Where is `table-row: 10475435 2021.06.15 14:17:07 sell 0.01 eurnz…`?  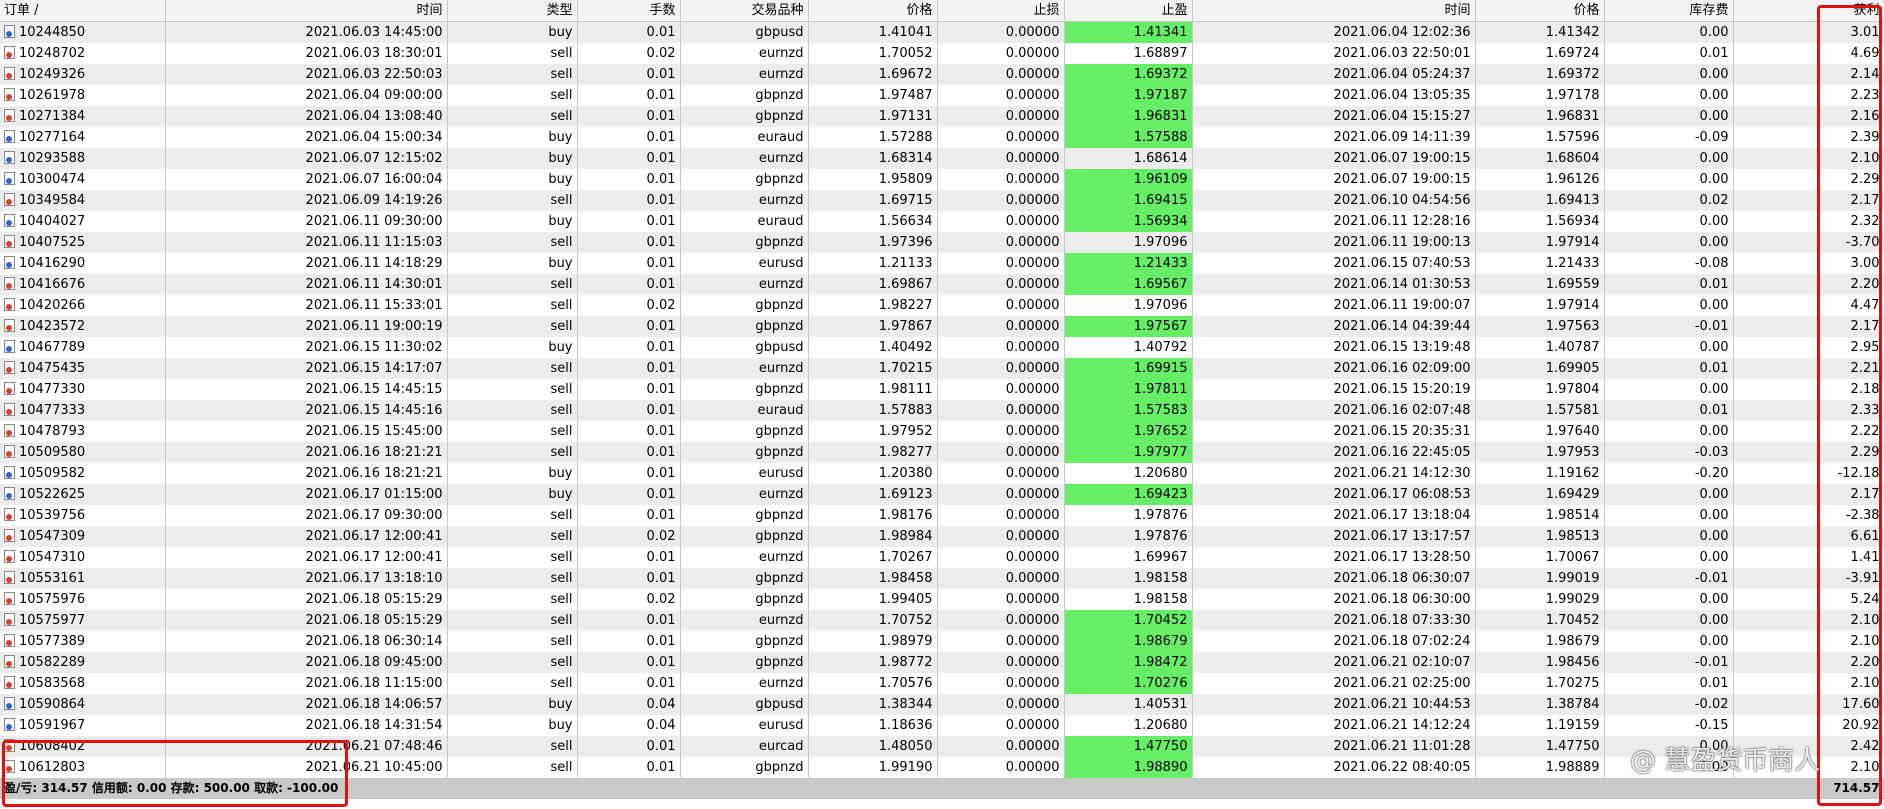
table-row: 10475435 2021.06.15 14:17:07 sell 0.01 eurnz… is located at coordinates (942, 368).